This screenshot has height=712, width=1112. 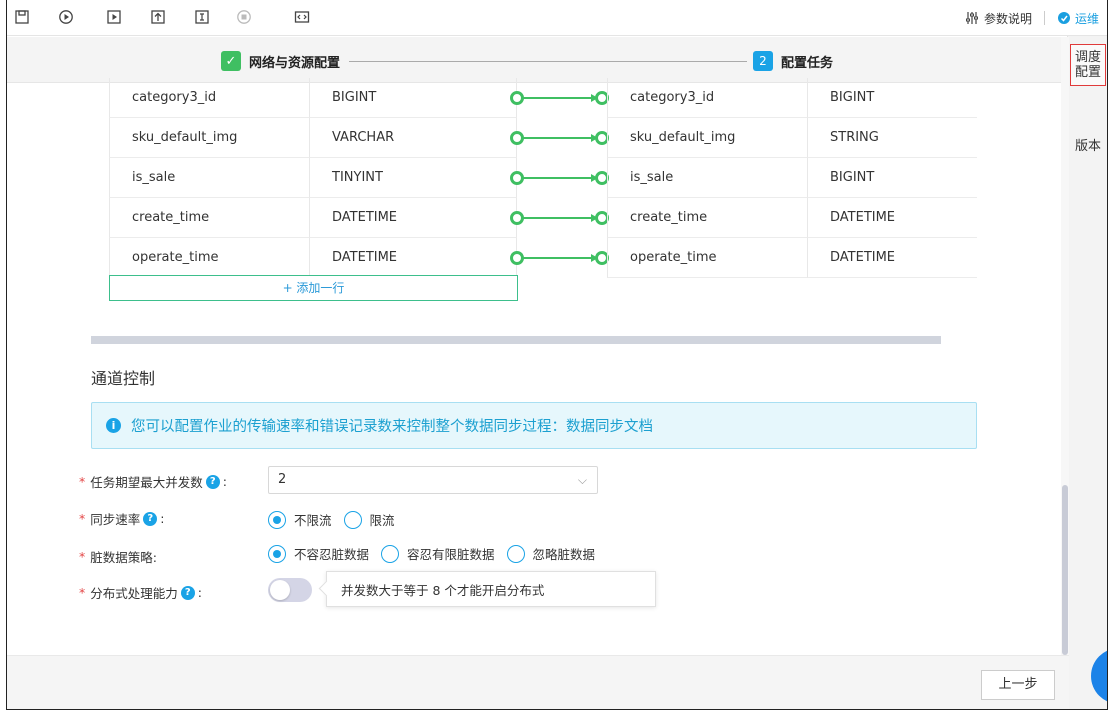 I want to click on step-configure-task: 2 配置任务, so click(x=793, y=61).